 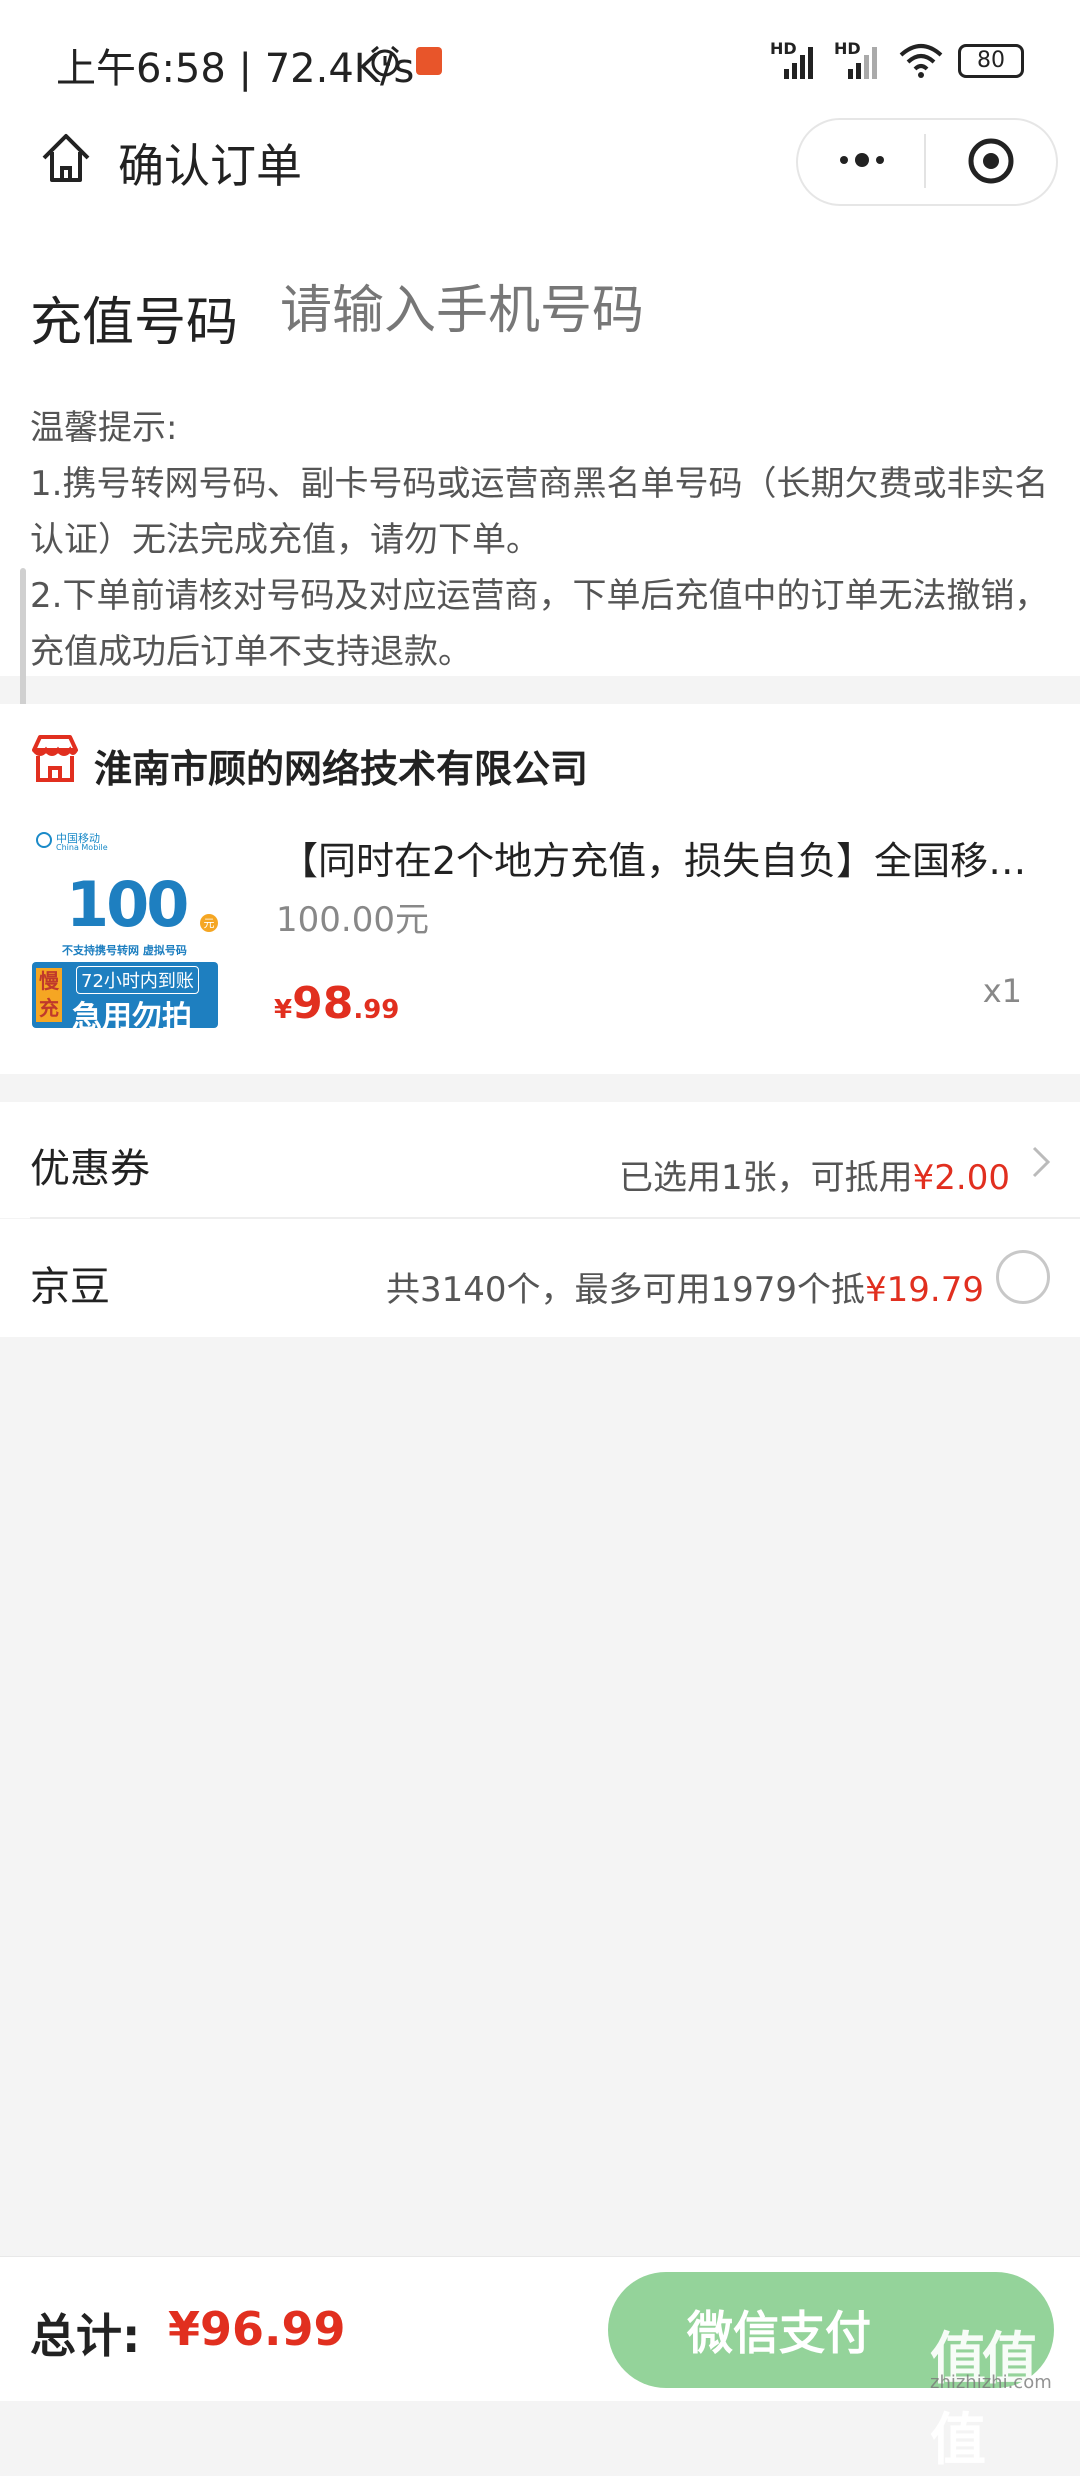 I want to click on brand-logo: 中国移动 China Mobile, so click(x=72, y=845).